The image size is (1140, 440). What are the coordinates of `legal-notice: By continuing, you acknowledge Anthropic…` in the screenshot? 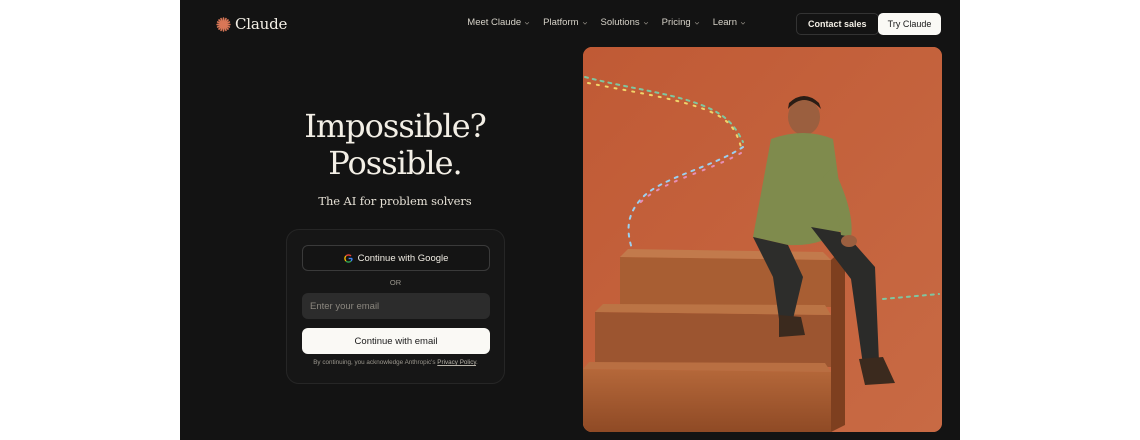 It's located at (395, 362).